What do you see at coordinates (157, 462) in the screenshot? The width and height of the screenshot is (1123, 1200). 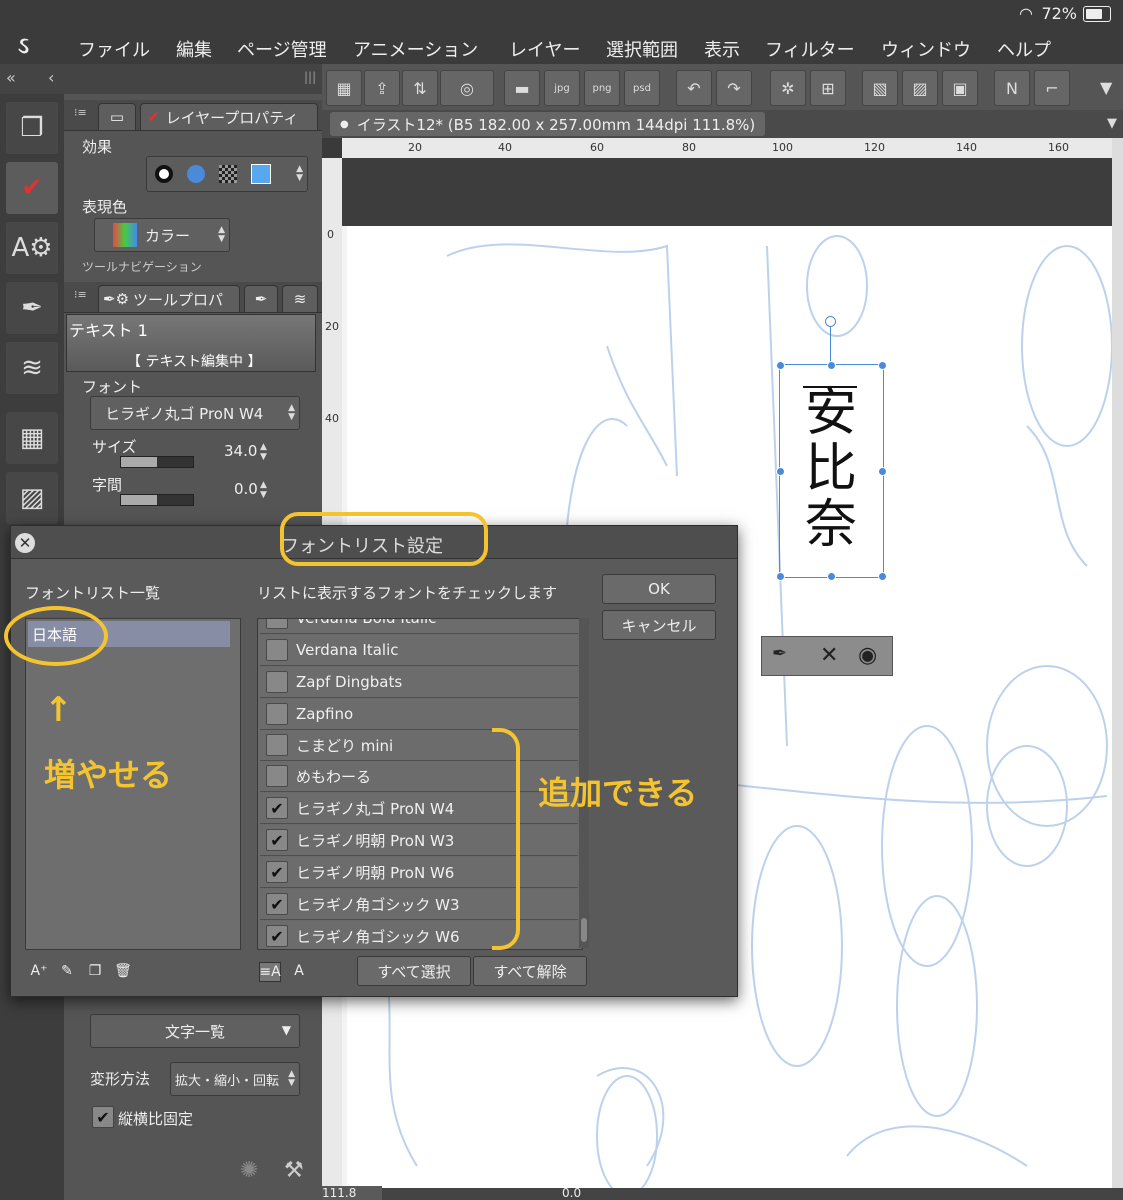 I see `size-slider` at bounding box center [157, 462].